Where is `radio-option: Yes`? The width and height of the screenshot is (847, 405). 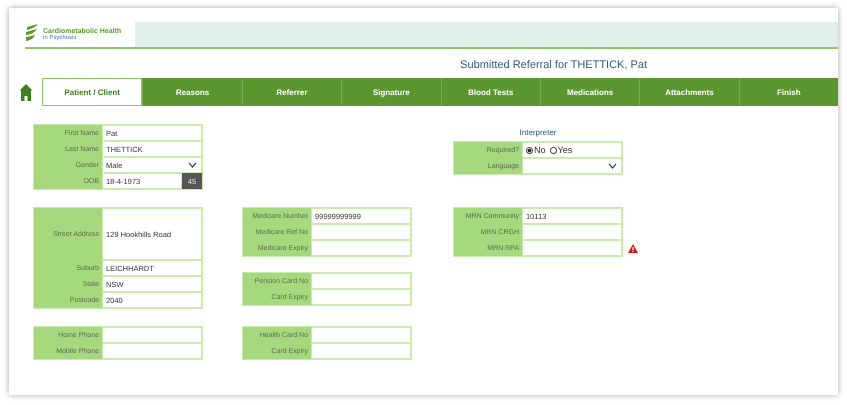
radio-option: Yes is located at coordinates (561, 150).